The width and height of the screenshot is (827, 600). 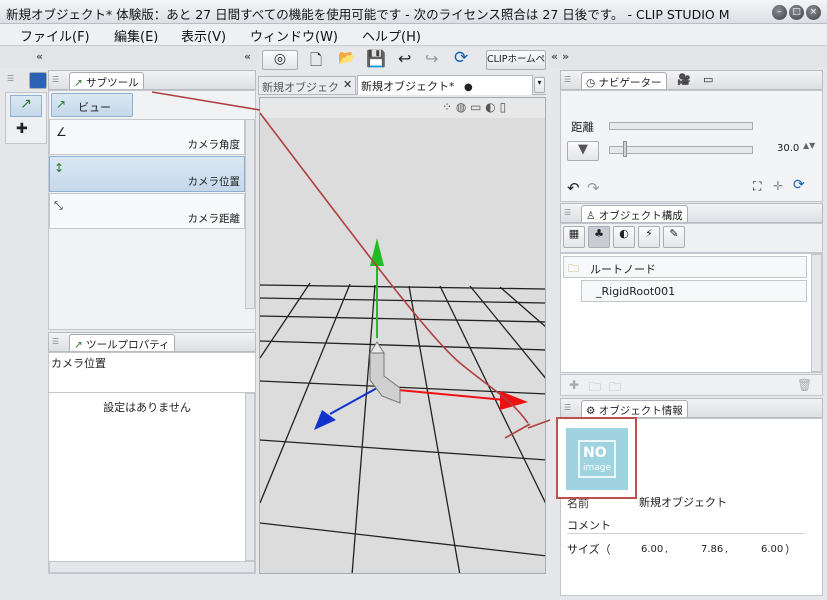 I want to click on maximize-button: □, so click(x=796, y=12).